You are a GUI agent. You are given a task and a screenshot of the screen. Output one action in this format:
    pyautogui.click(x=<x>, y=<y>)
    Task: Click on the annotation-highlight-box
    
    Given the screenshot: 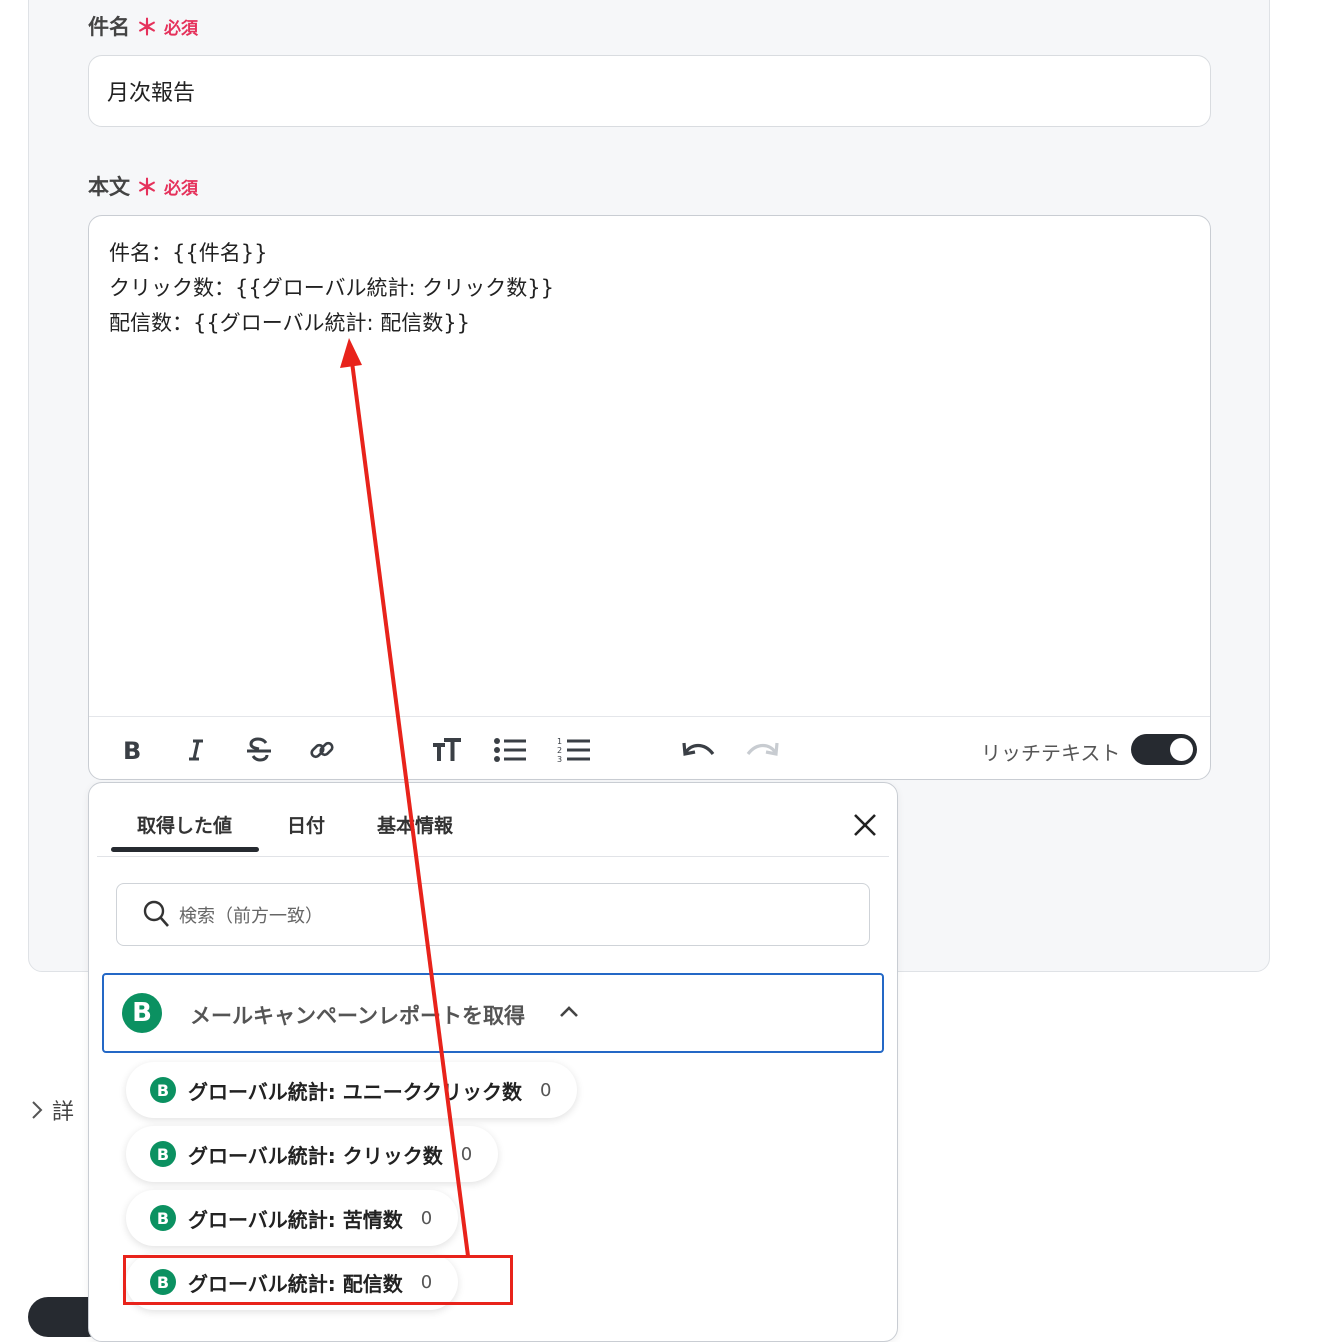 What is the action you would take?
    pyautogui.click(x=318, y=1280)
    